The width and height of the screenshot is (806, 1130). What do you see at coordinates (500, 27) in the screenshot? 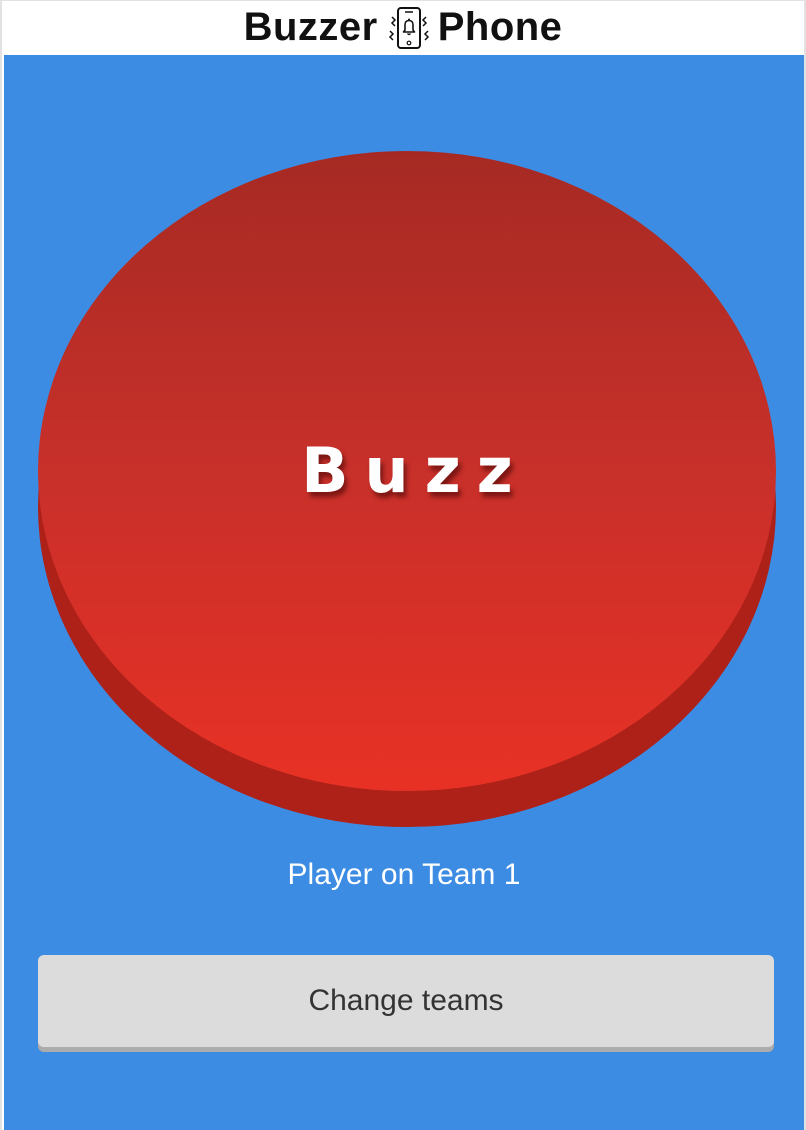
I see `app-title-right: Phone` at bounding box center [500, 27].